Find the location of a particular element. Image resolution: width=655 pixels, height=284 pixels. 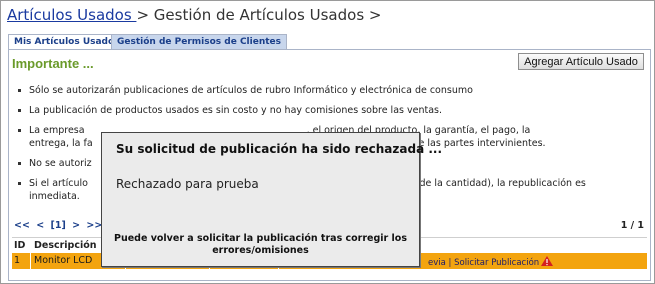

warning-icon is located at coordinates (547, 261).